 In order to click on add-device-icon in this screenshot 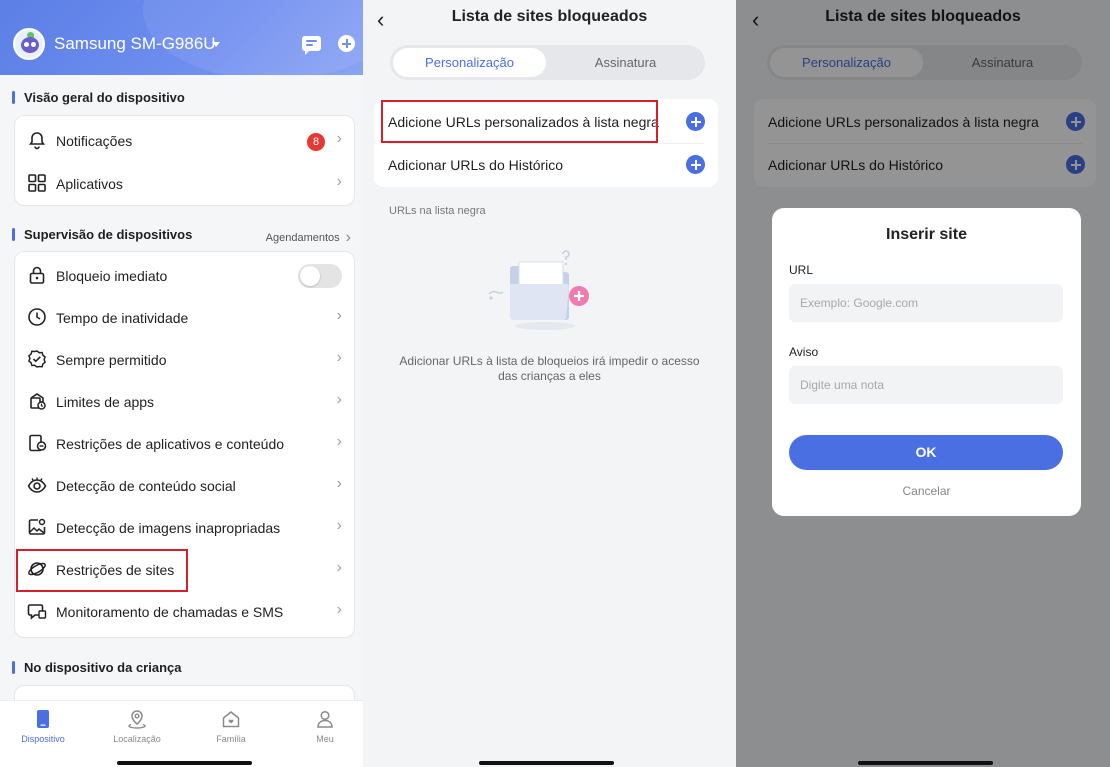, I will do `click(346, 43)`.